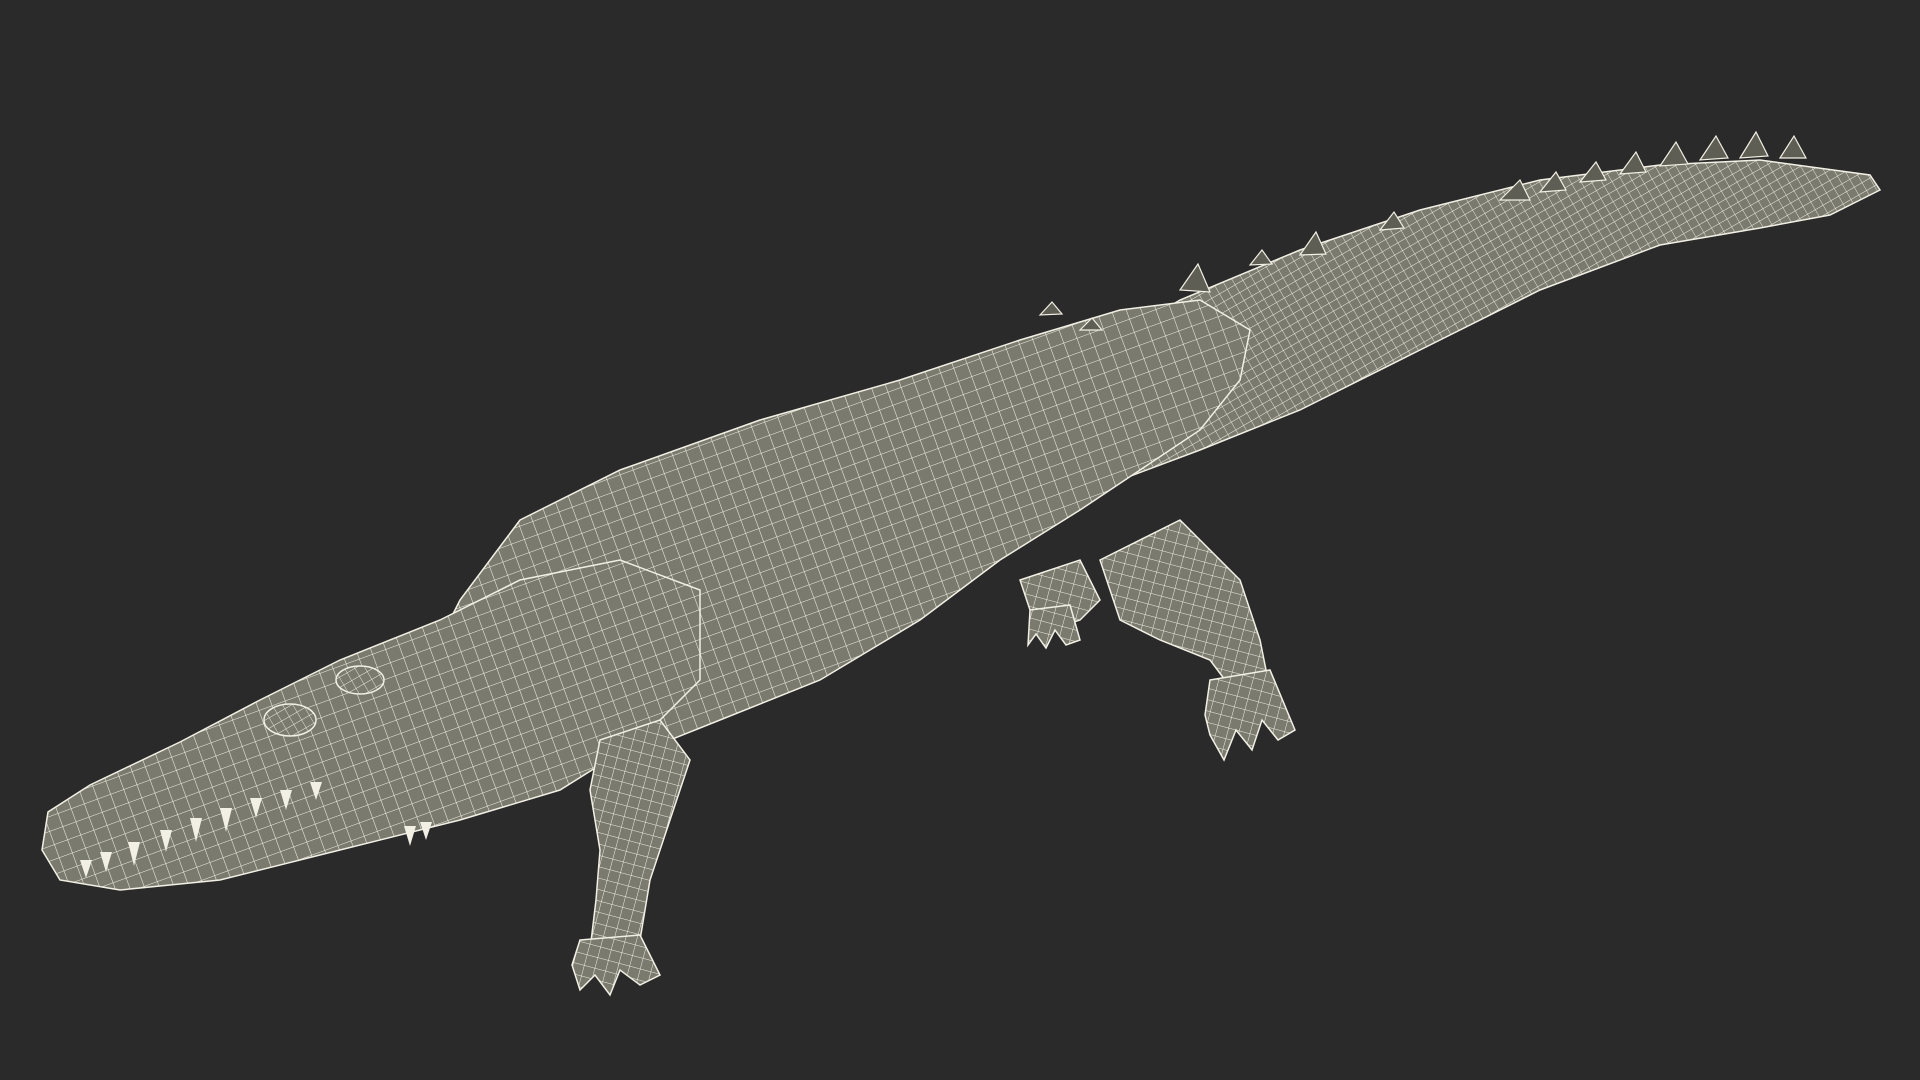 The width and height of the screenshot is (1920, 1080). Describe the element at coordinates (1054, 627) in the screenshot. I see `rear-foot-far` at that location.